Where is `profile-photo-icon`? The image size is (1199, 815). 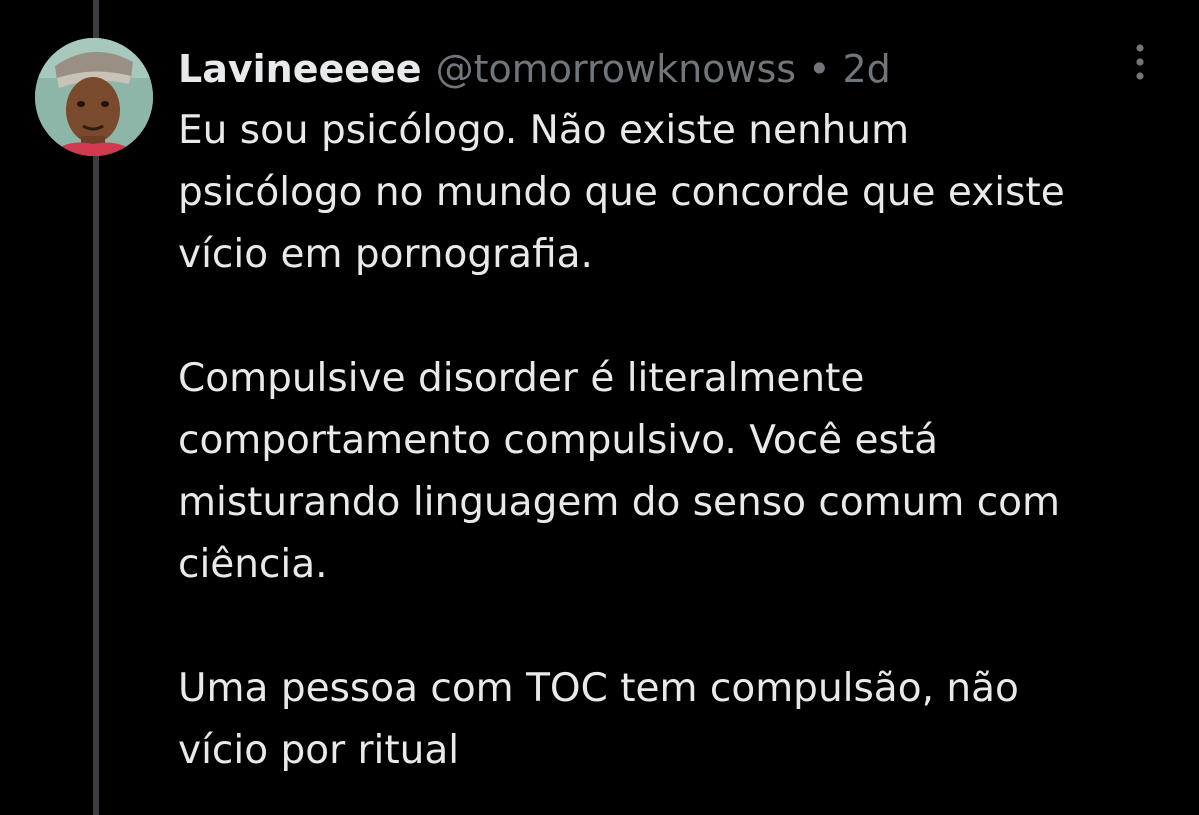
profile-photo-icon is located at coordinates (94, 97).